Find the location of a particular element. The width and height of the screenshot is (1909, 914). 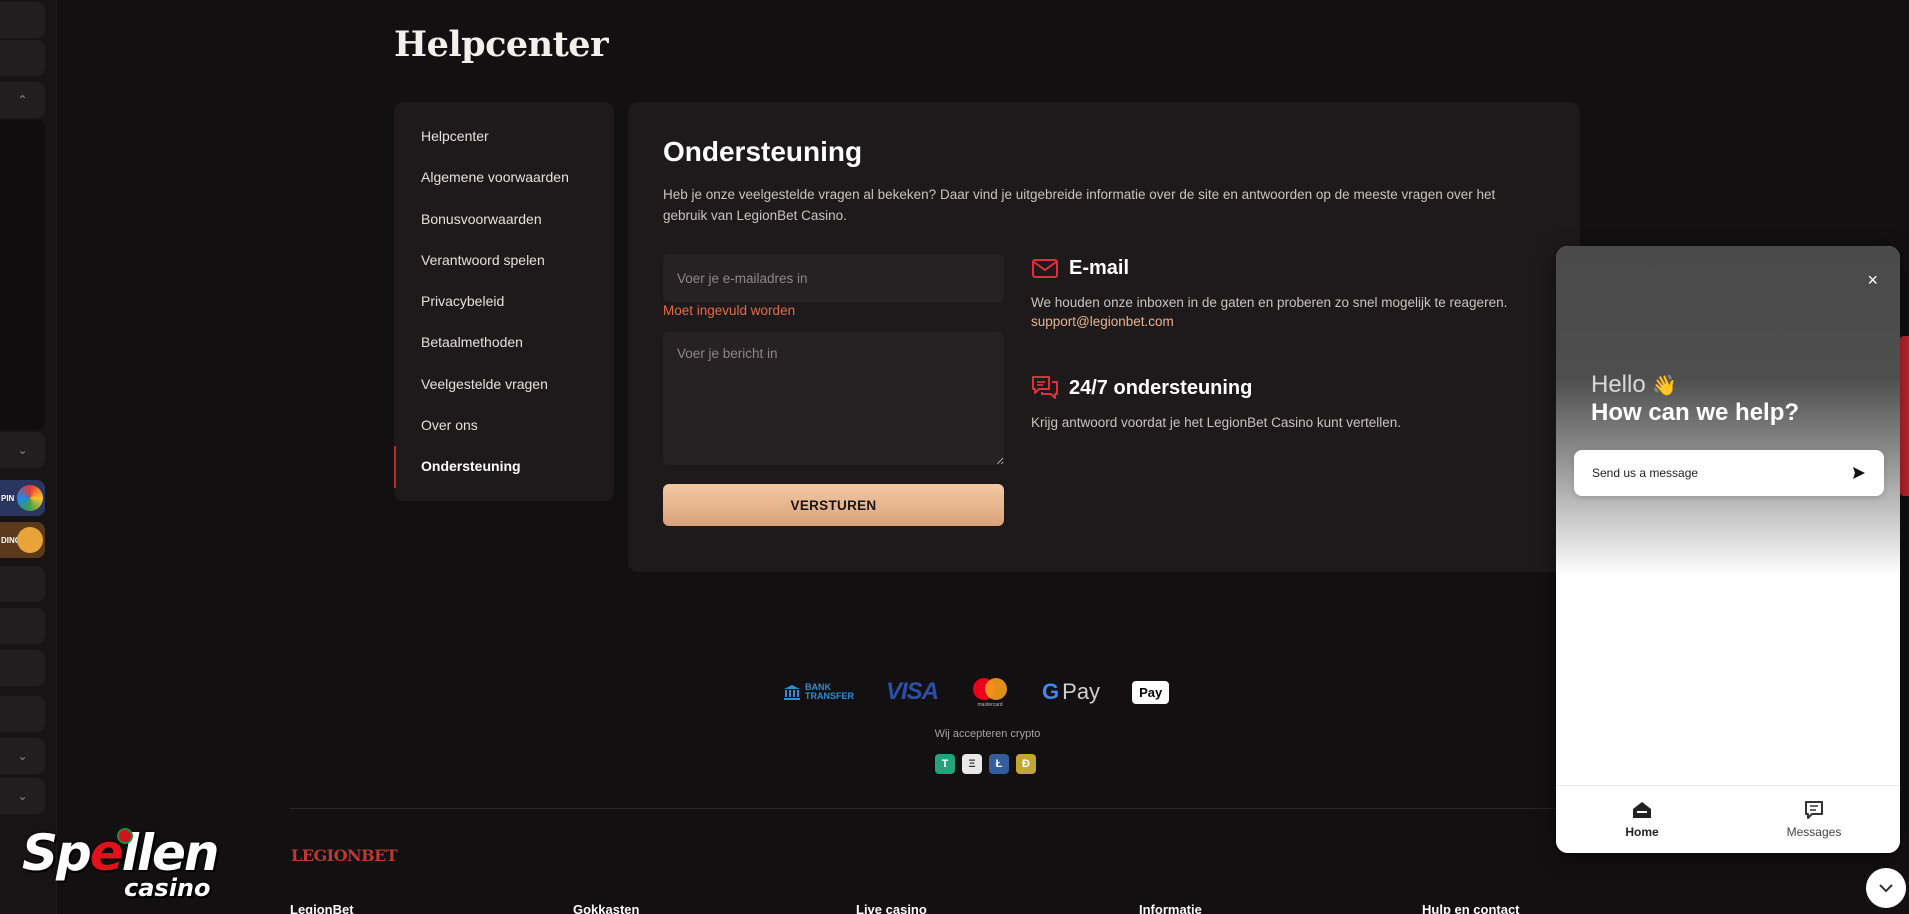

footer-col-title: Informatie is located at coordinates (1170, 908).